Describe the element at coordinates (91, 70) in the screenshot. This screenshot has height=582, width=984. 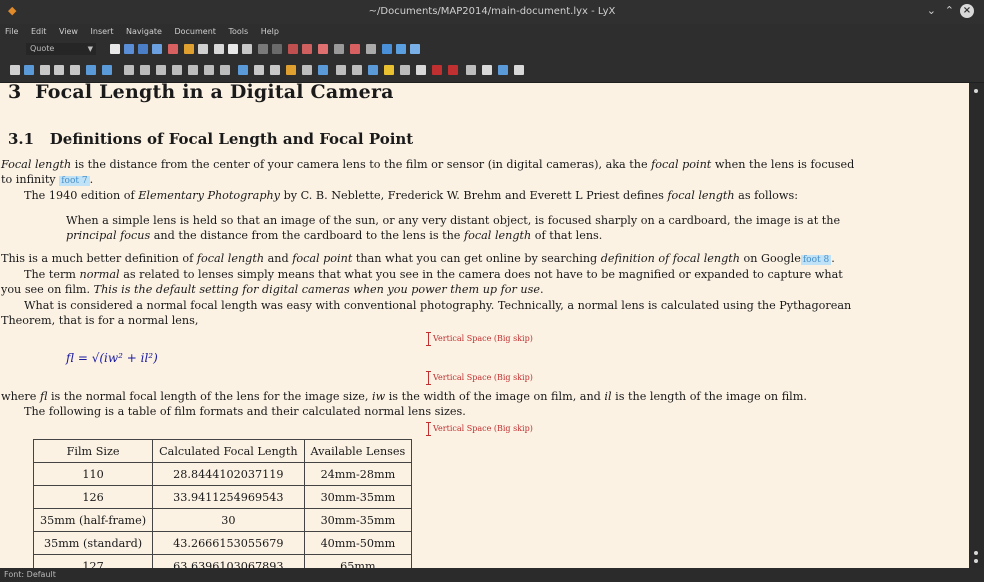
I see `depth-decrease-icon` at that location.